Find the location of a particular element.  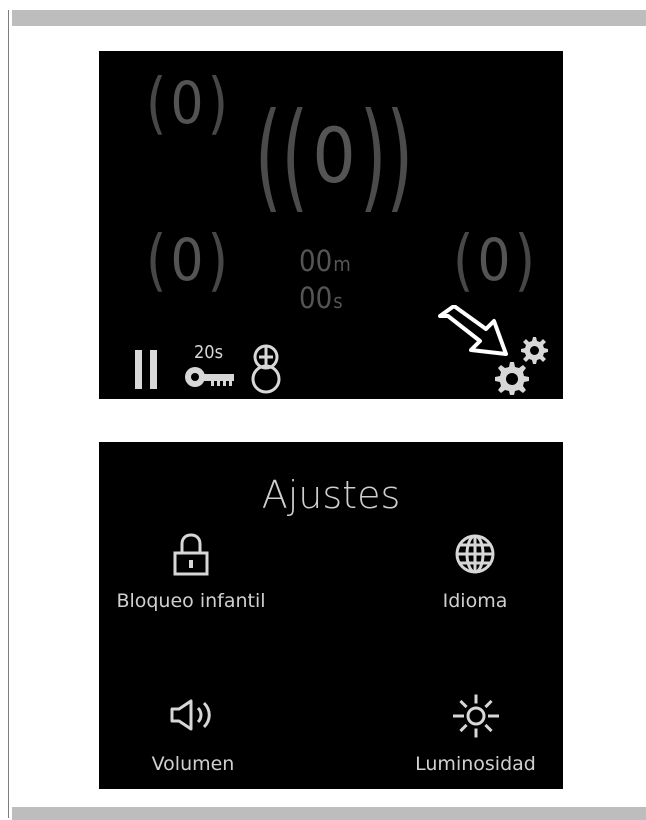

key-timer-button: 20s is located at coordinates (211, 368).